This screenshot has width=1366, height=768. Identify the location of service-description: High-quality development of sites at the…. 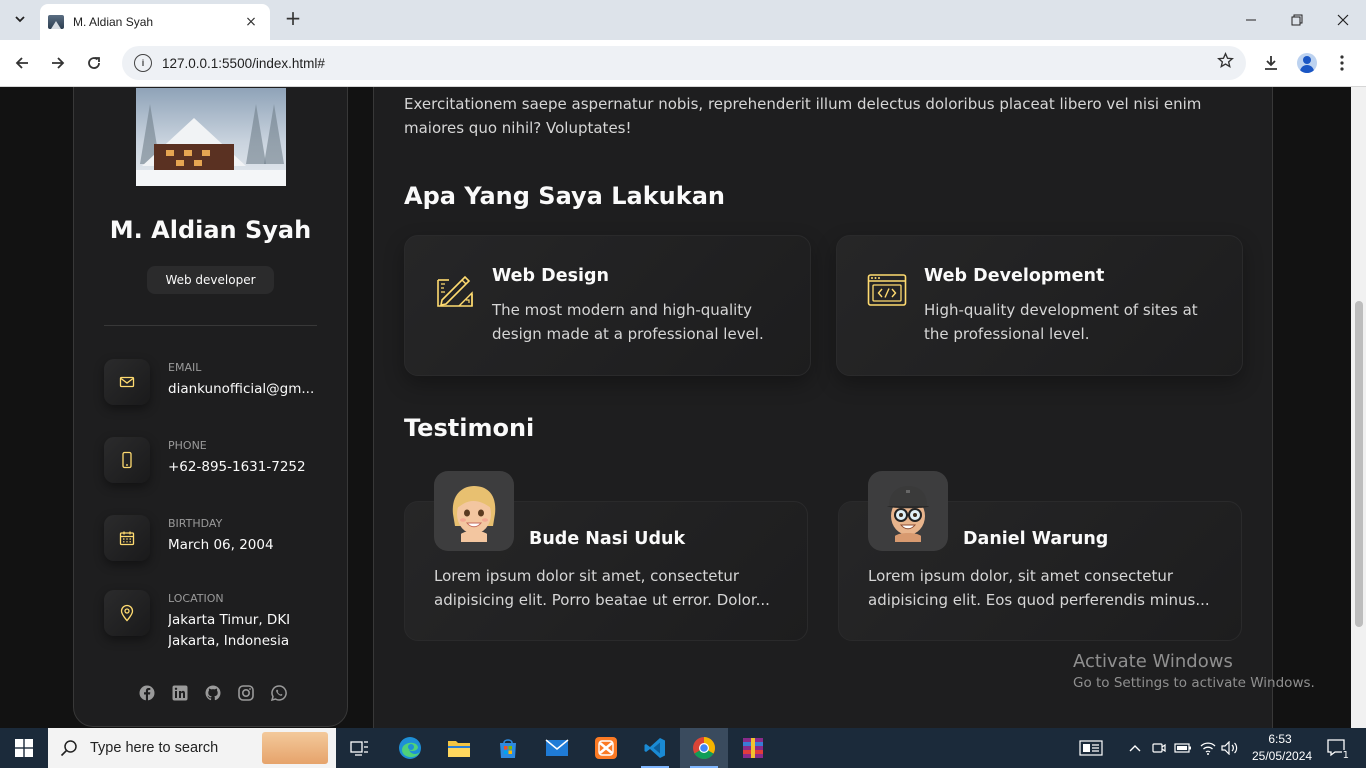
(1061, 322).